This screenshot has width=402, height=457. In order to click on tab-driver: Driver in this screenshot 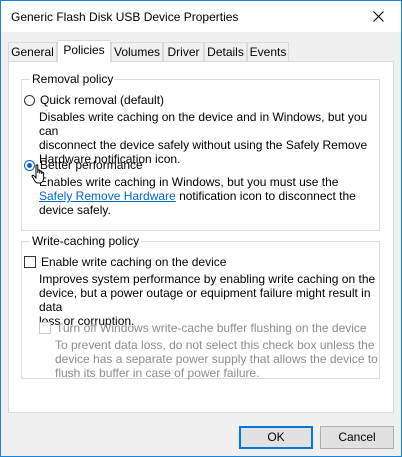, I will do `click(183, 51)`.